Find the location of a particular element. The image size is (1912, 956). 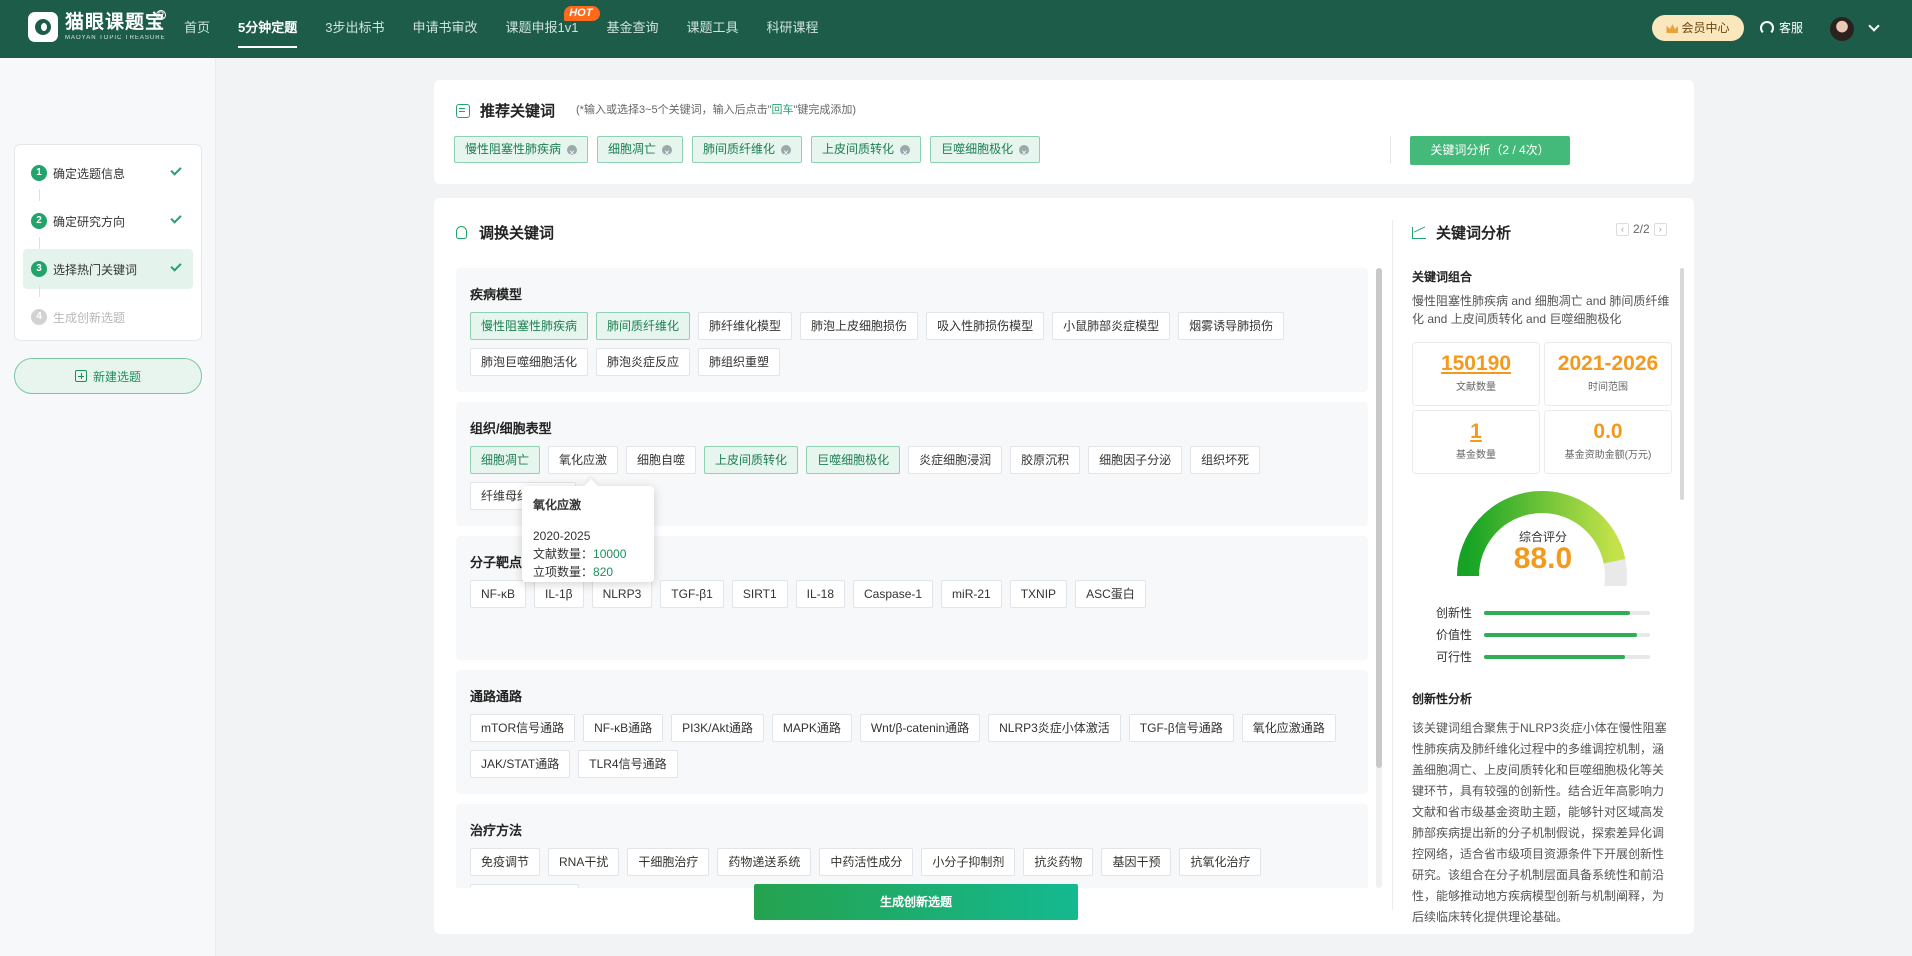

keyword-tag: Caspase-1 is located at coordinates (893, 594).